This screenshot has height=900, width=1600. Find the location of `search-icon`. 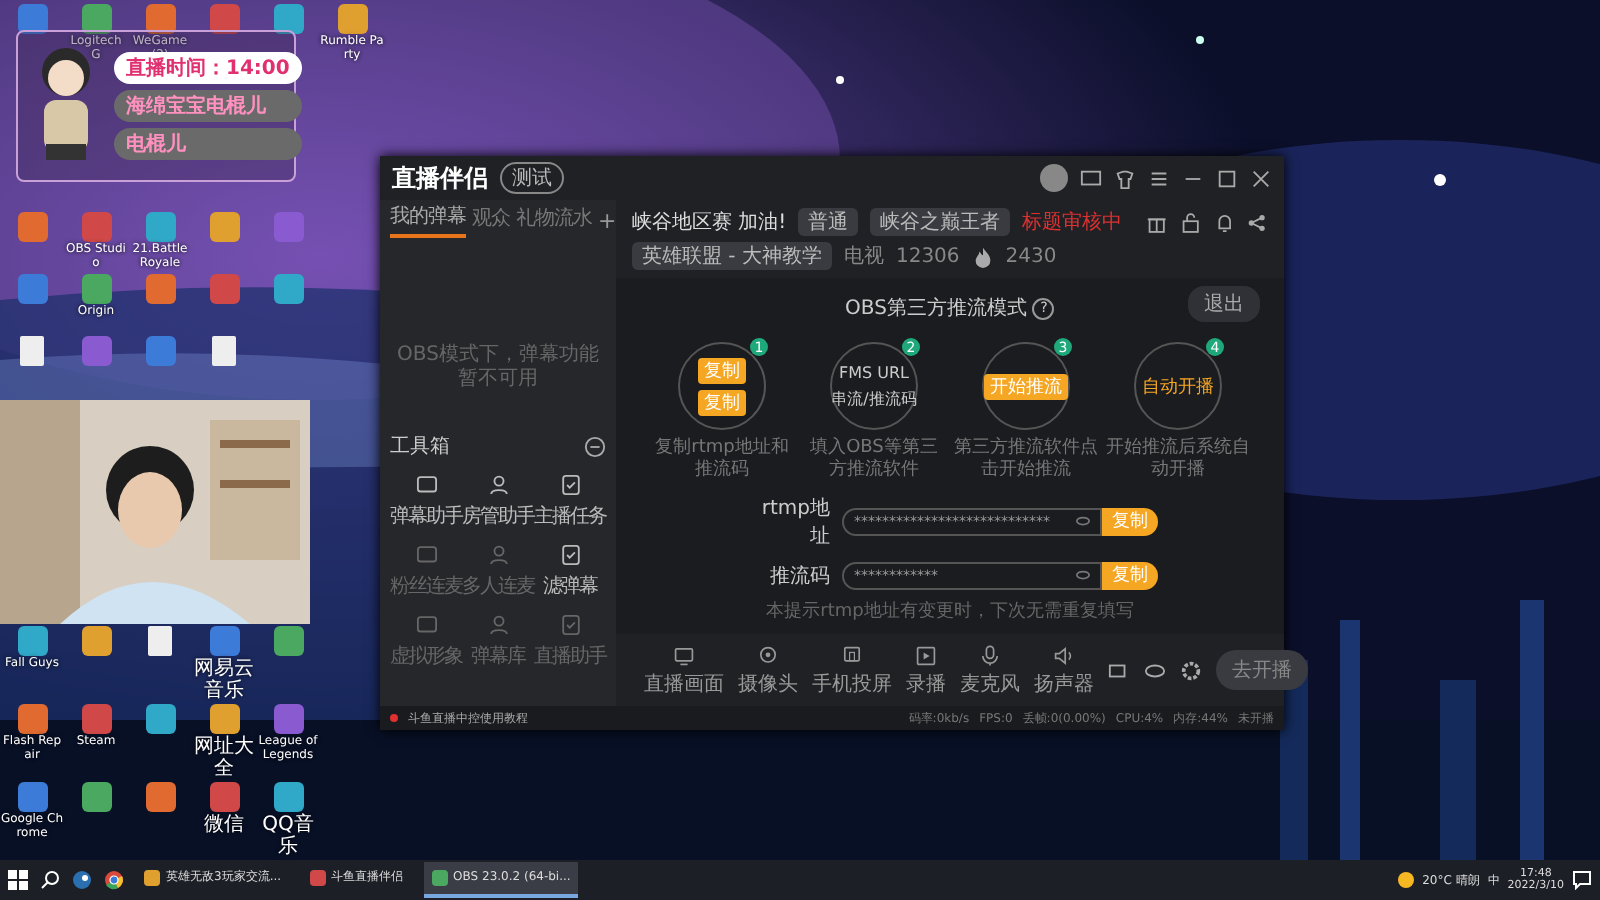

search-icon is located at coordinates (50, 880).